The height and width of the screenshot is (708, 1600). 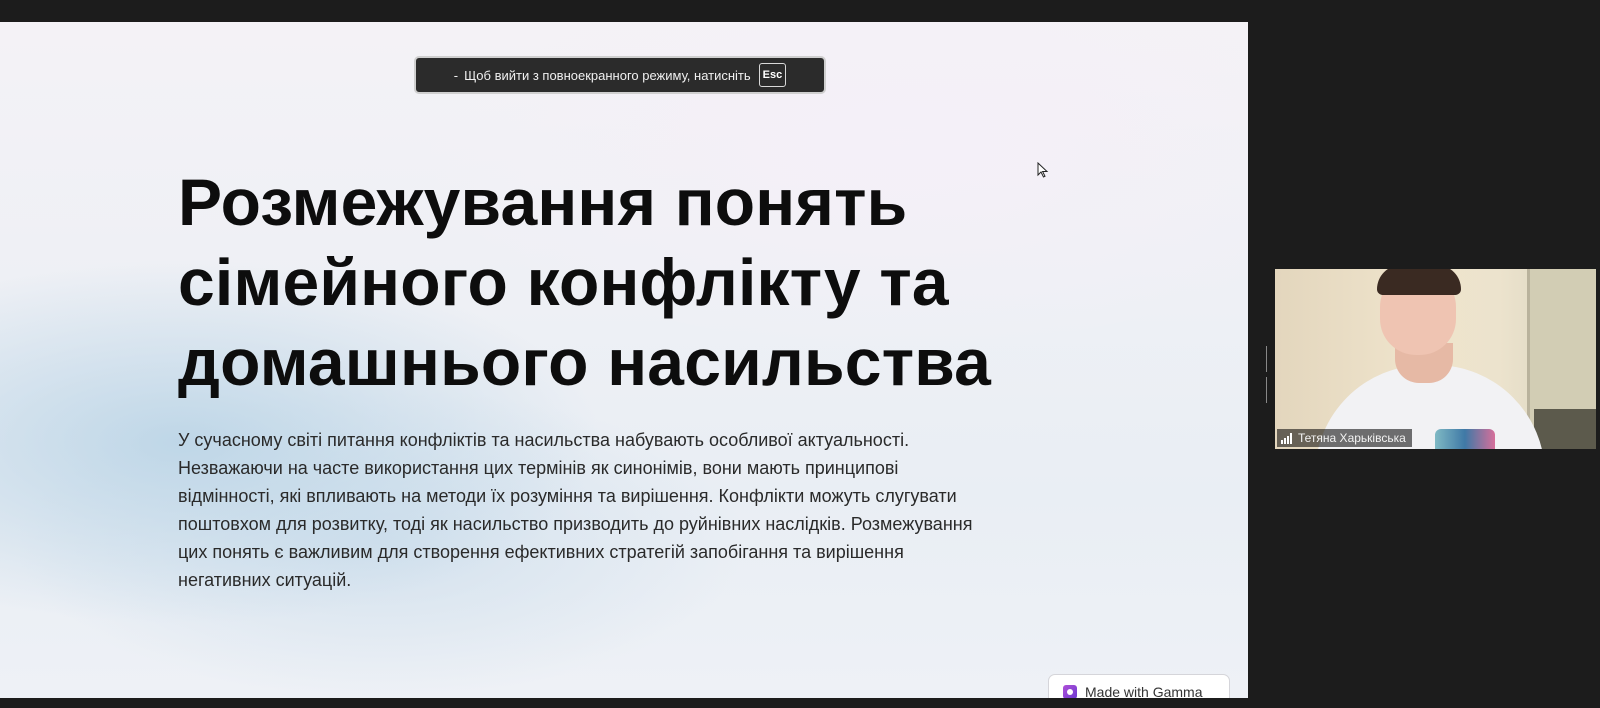 What do you see at coordinates (1565, 429) in the screenshot?
I see `video-door-shadow` at bounding box center [1565, 429].